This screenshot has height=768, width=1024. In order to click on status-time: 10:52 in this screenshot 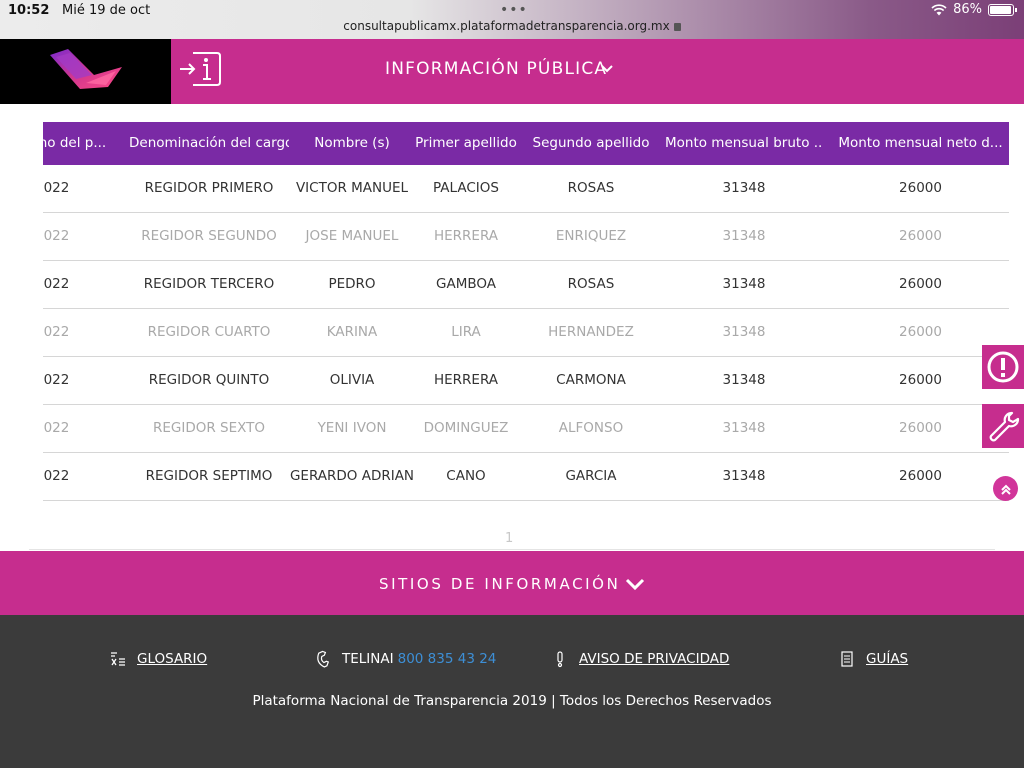, I will do `click(29, 10)`.